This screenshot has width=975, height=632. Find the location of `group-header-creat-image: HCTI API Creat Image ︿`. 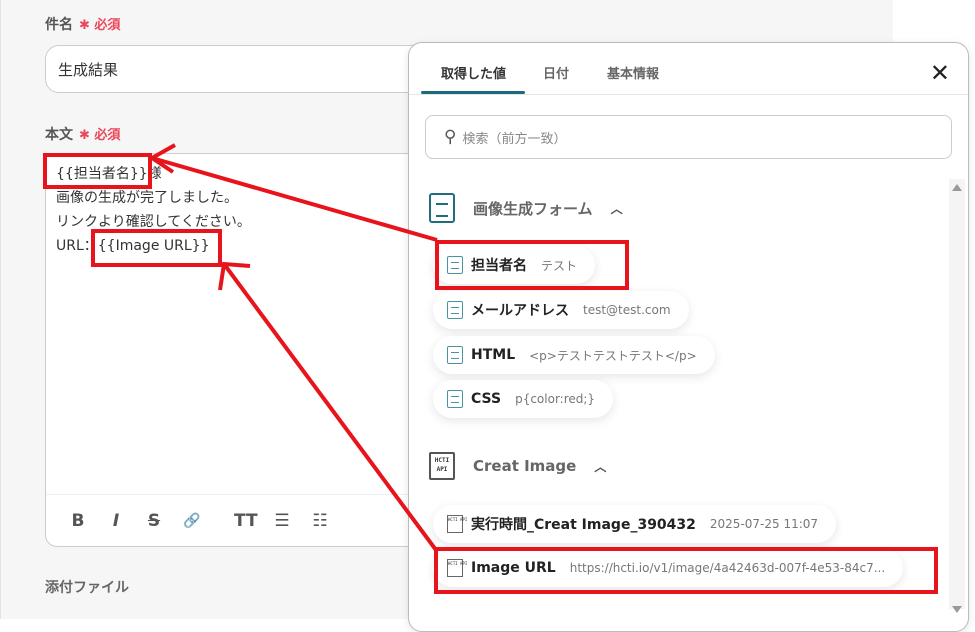

group-header-creat-image: HCTI API Creat Image ︿ is located at coordinates (517, 466).